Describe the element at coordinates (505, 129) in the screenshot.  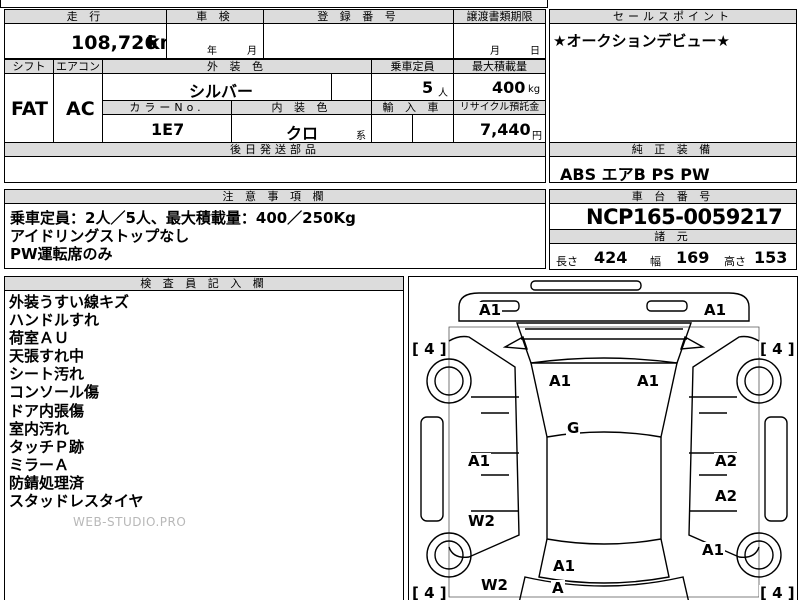
I see `recycle-value: 7,440` at that location.